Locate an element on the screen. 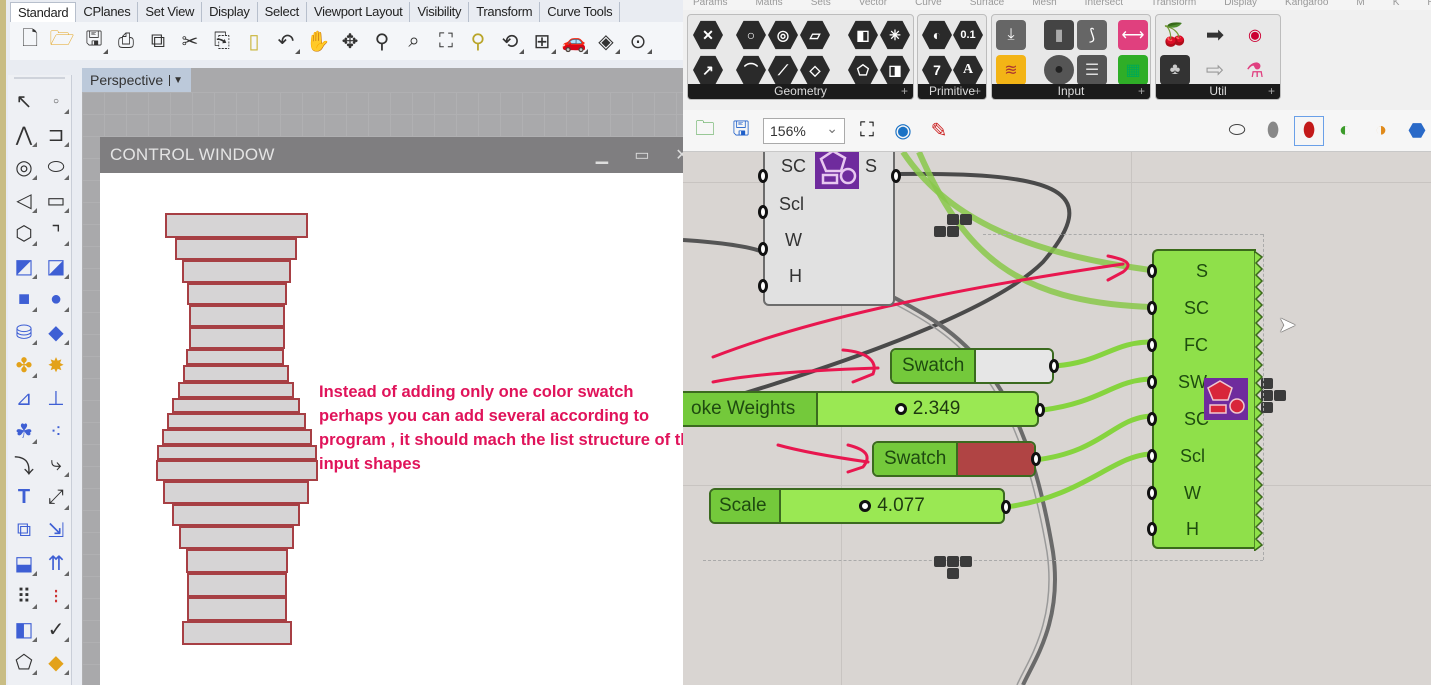  gh-tab: Sets is located at coordinates (821, 5).